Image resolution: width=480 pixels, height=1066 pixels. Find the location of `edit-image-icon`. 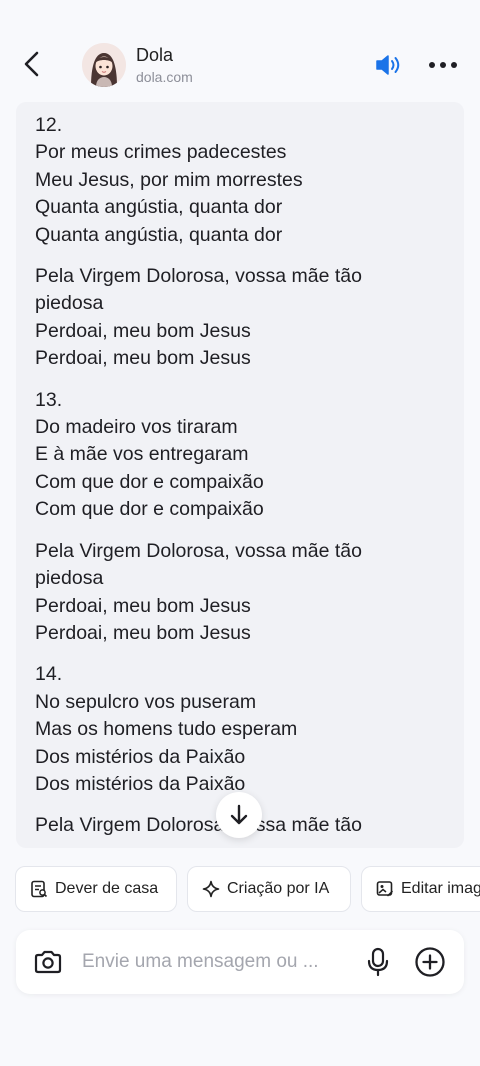

edit-image-icon is located at coordinates (384, 889).